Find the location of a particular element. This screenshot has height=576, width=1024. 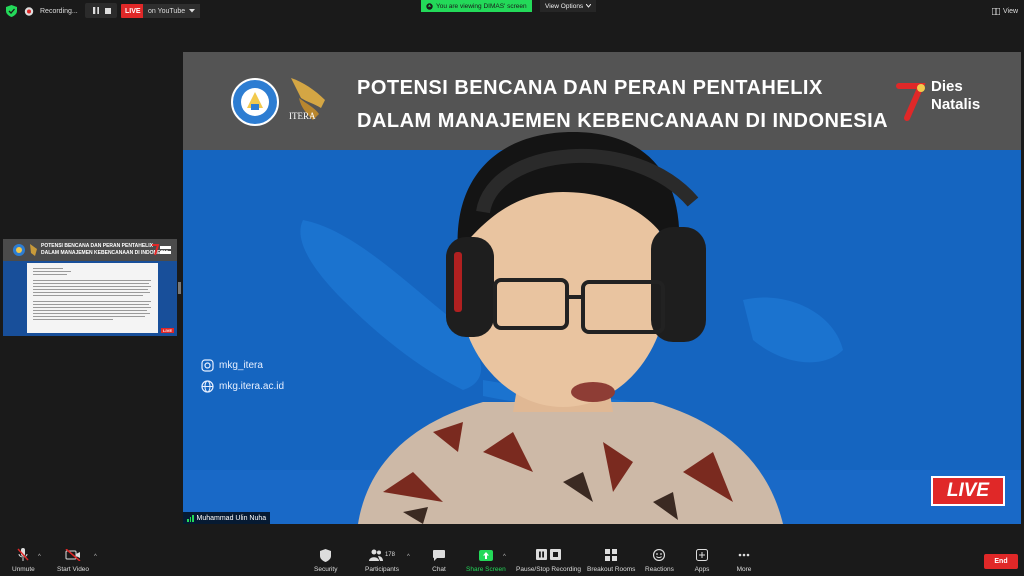

share-options-caret-icon: ^ is located at coordinates (504, 557).